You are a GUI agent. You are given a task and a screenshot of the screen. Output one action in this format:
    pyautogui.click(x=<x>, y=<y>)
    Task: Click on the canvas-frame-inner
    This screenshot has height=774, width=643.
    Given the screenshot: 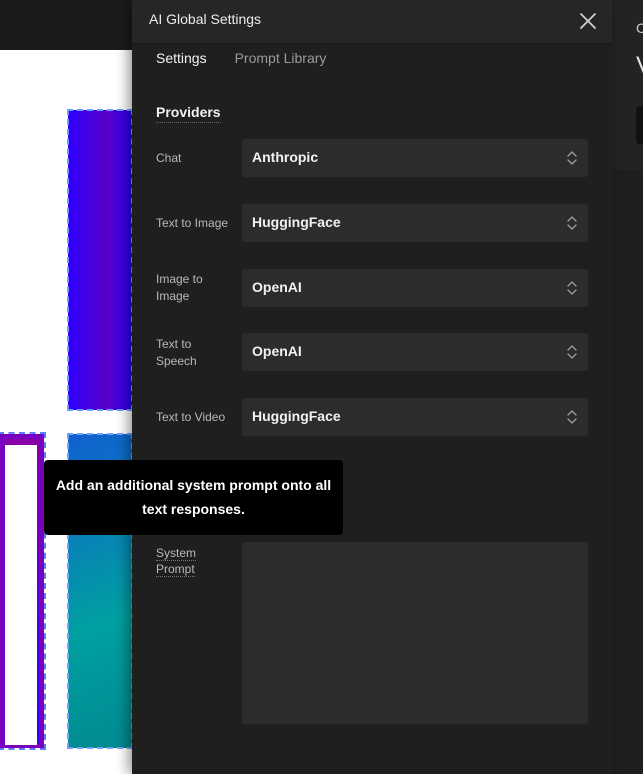 What is the action you would take?
    pyautogui.click(x=21, y=595)
    